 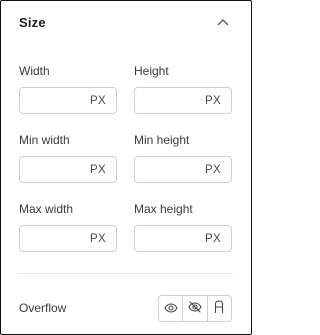 What do you see at coordinates (213, 100) in the screenshot?
I see `height-unit: PX` at bounding box center [213, 100].